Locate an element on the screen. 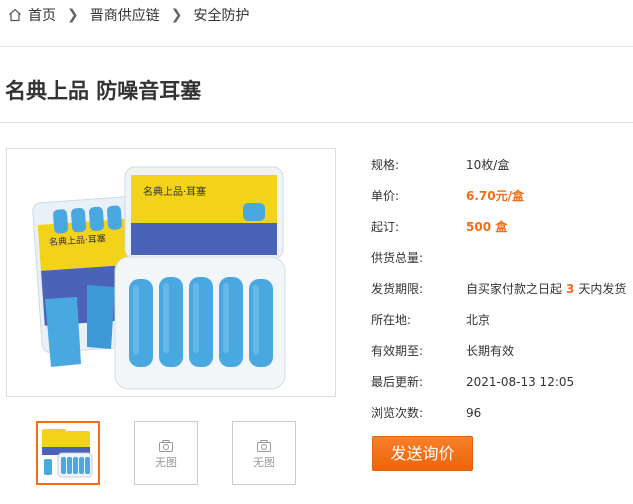  spec-label: 浏览次数: is located at coordinates (397, 413).